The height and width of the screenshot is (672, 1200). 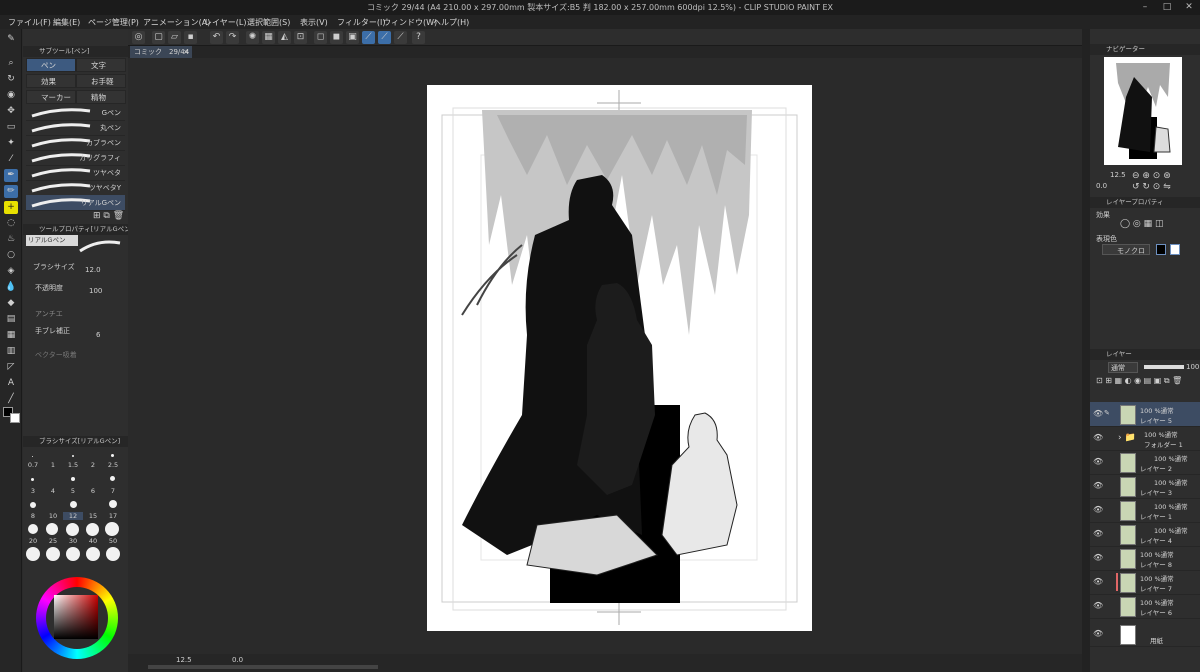 I want to click on airbrush-icon: ♨, so click(x=11, y=239).